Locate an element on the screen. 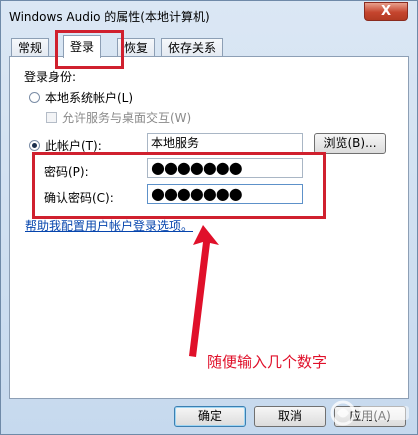  logon-as-label: 登录身份: is located at coordinates (50, 77).